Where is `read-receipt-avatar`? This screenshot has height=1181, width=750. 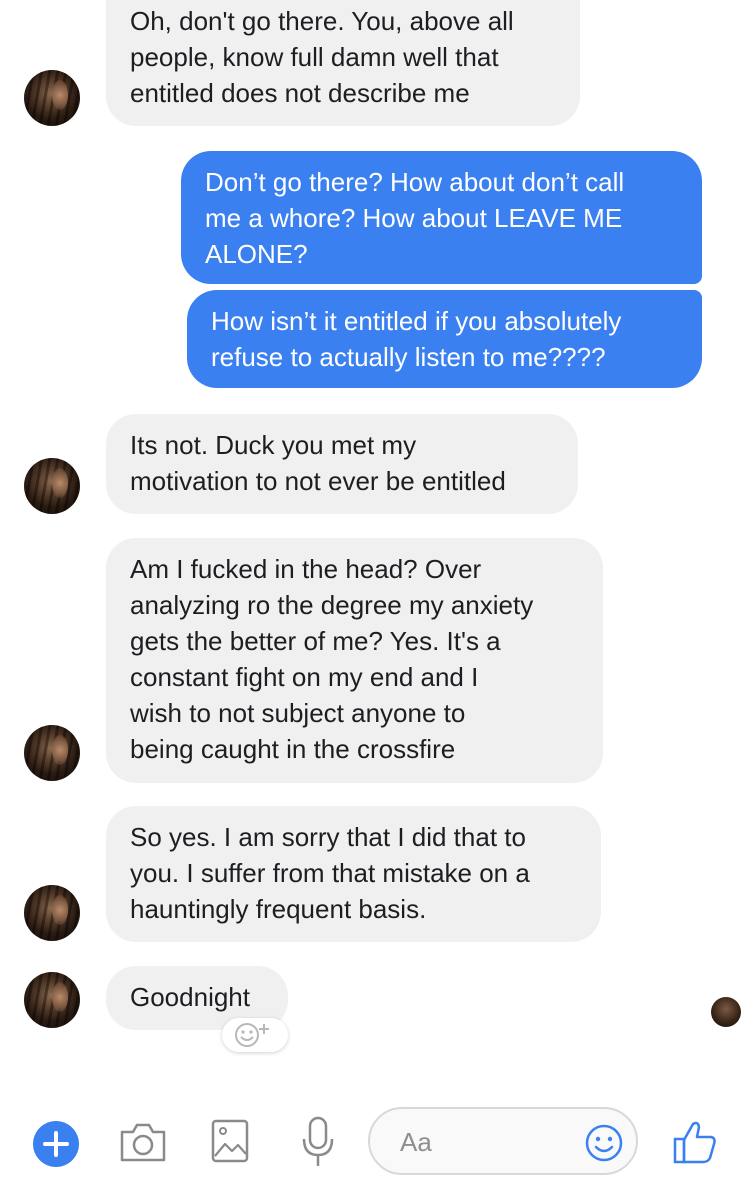 read-receipt-avatar is located at coordinates (726, 1012).